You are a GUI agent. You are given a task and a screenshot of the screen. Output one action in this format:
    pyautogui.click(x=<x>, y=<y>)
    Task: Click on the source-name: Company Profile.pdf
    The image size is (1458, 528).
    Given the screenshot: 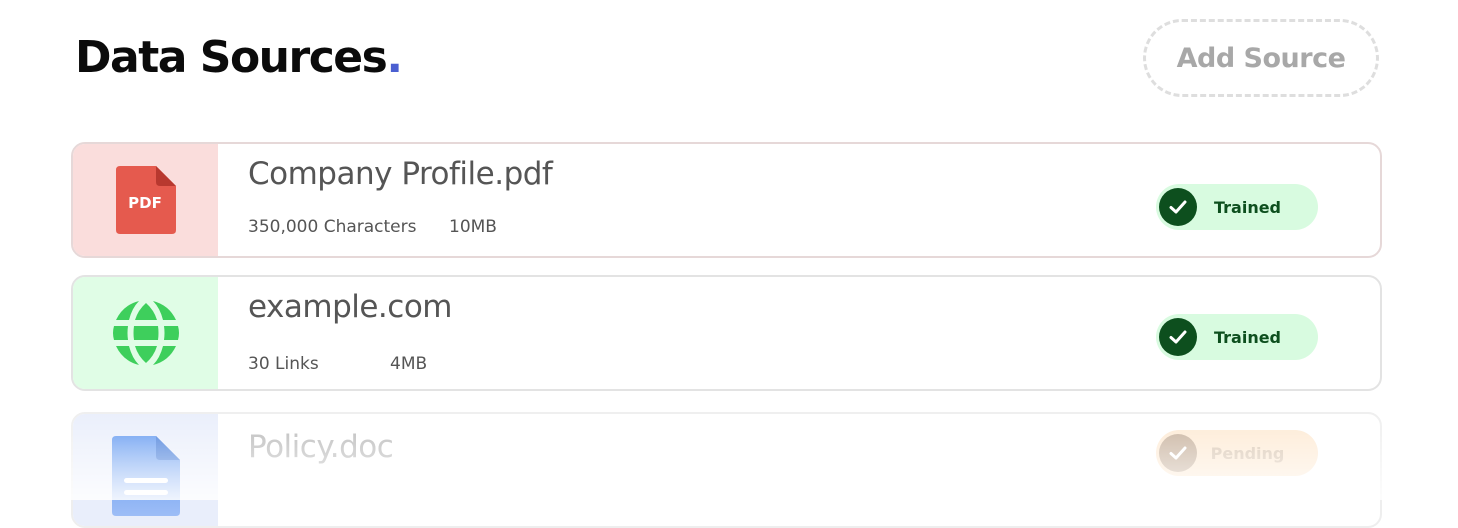 What is the action you would take?
    pyautogui.click(x=400, y=174)
    